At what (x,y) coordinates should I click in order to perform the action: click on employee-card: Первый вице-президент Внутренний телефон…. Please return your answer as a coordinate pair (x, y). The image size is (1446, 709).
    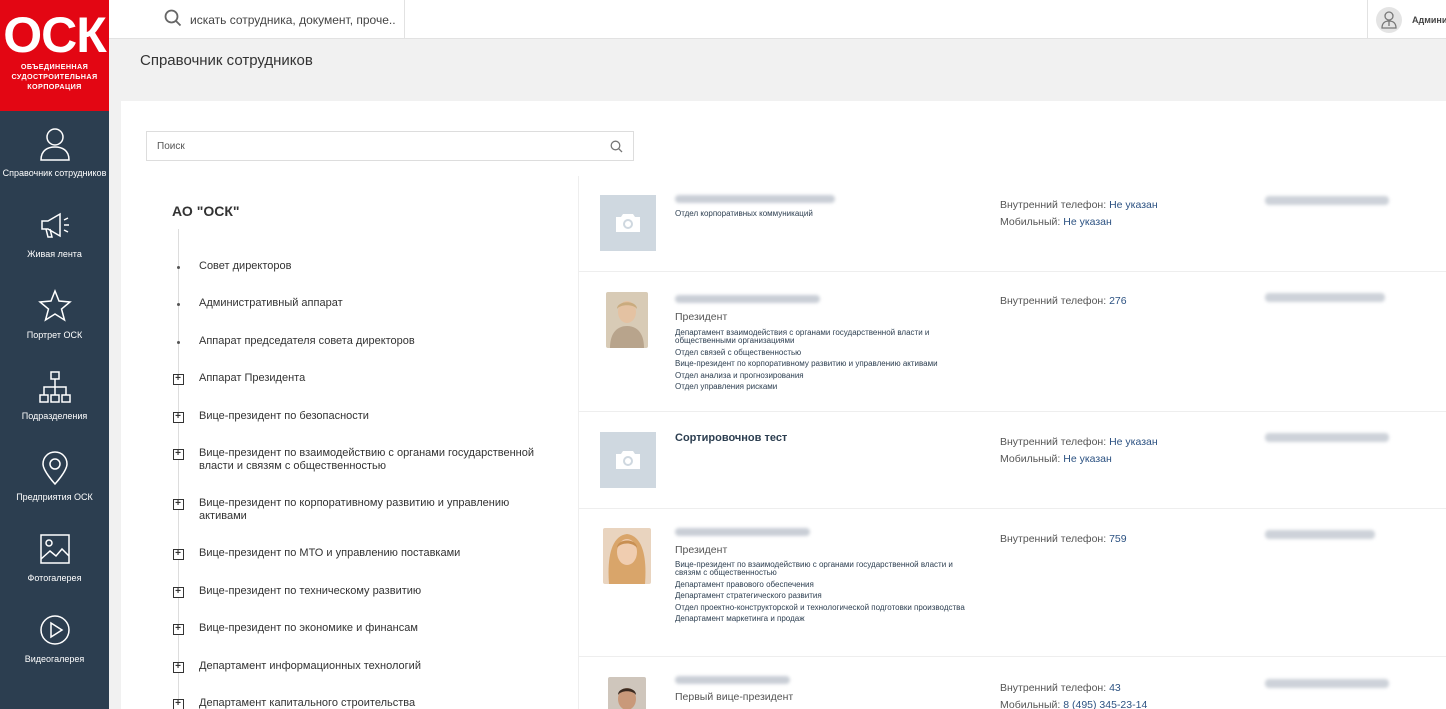
    Looking at the image, I should click on (1012, 683).